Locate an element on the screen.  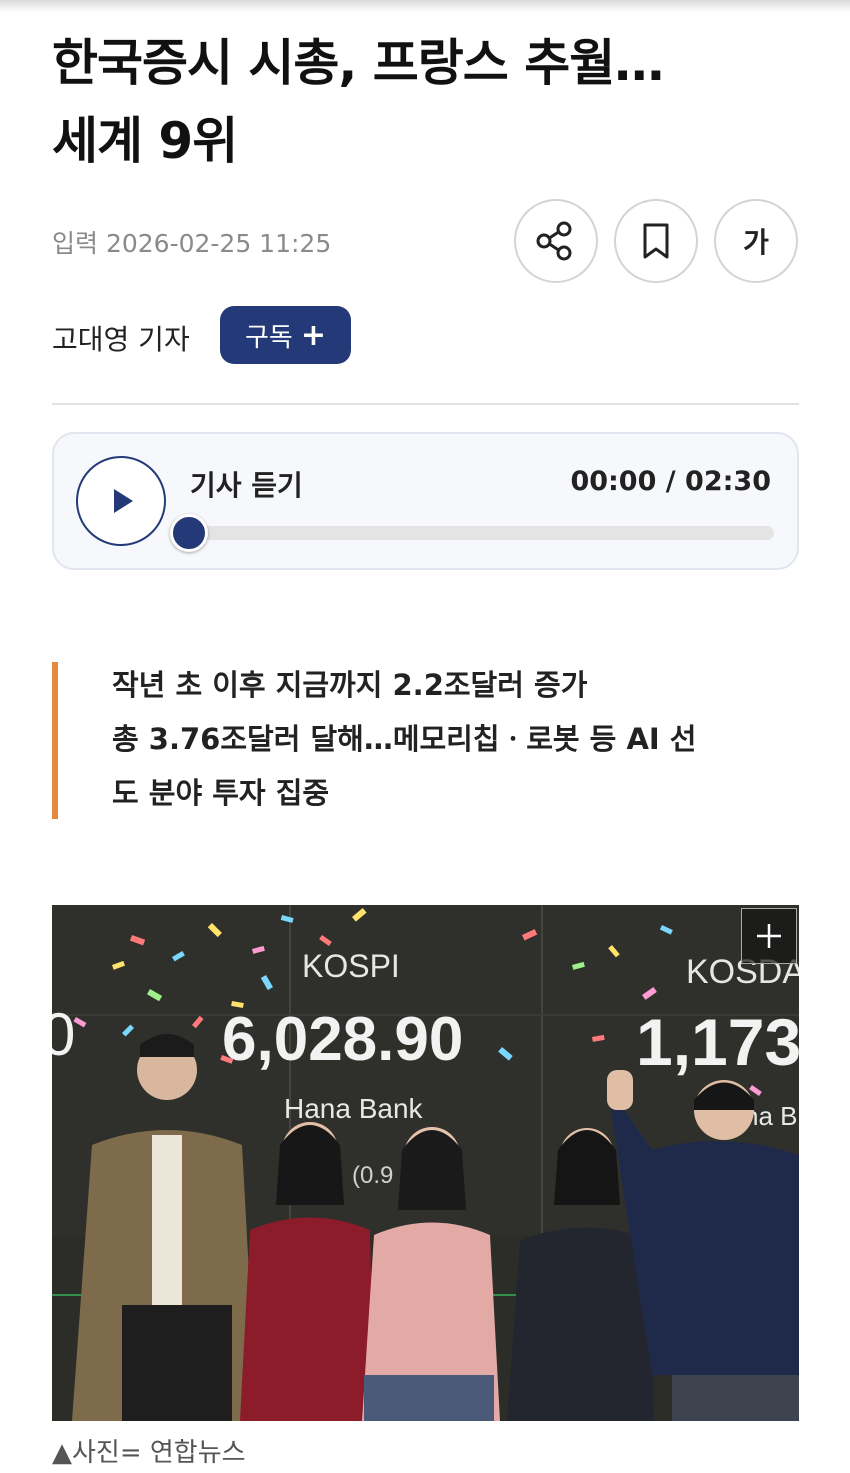
font-size-button: 가 is located at coordinates (756, 241).